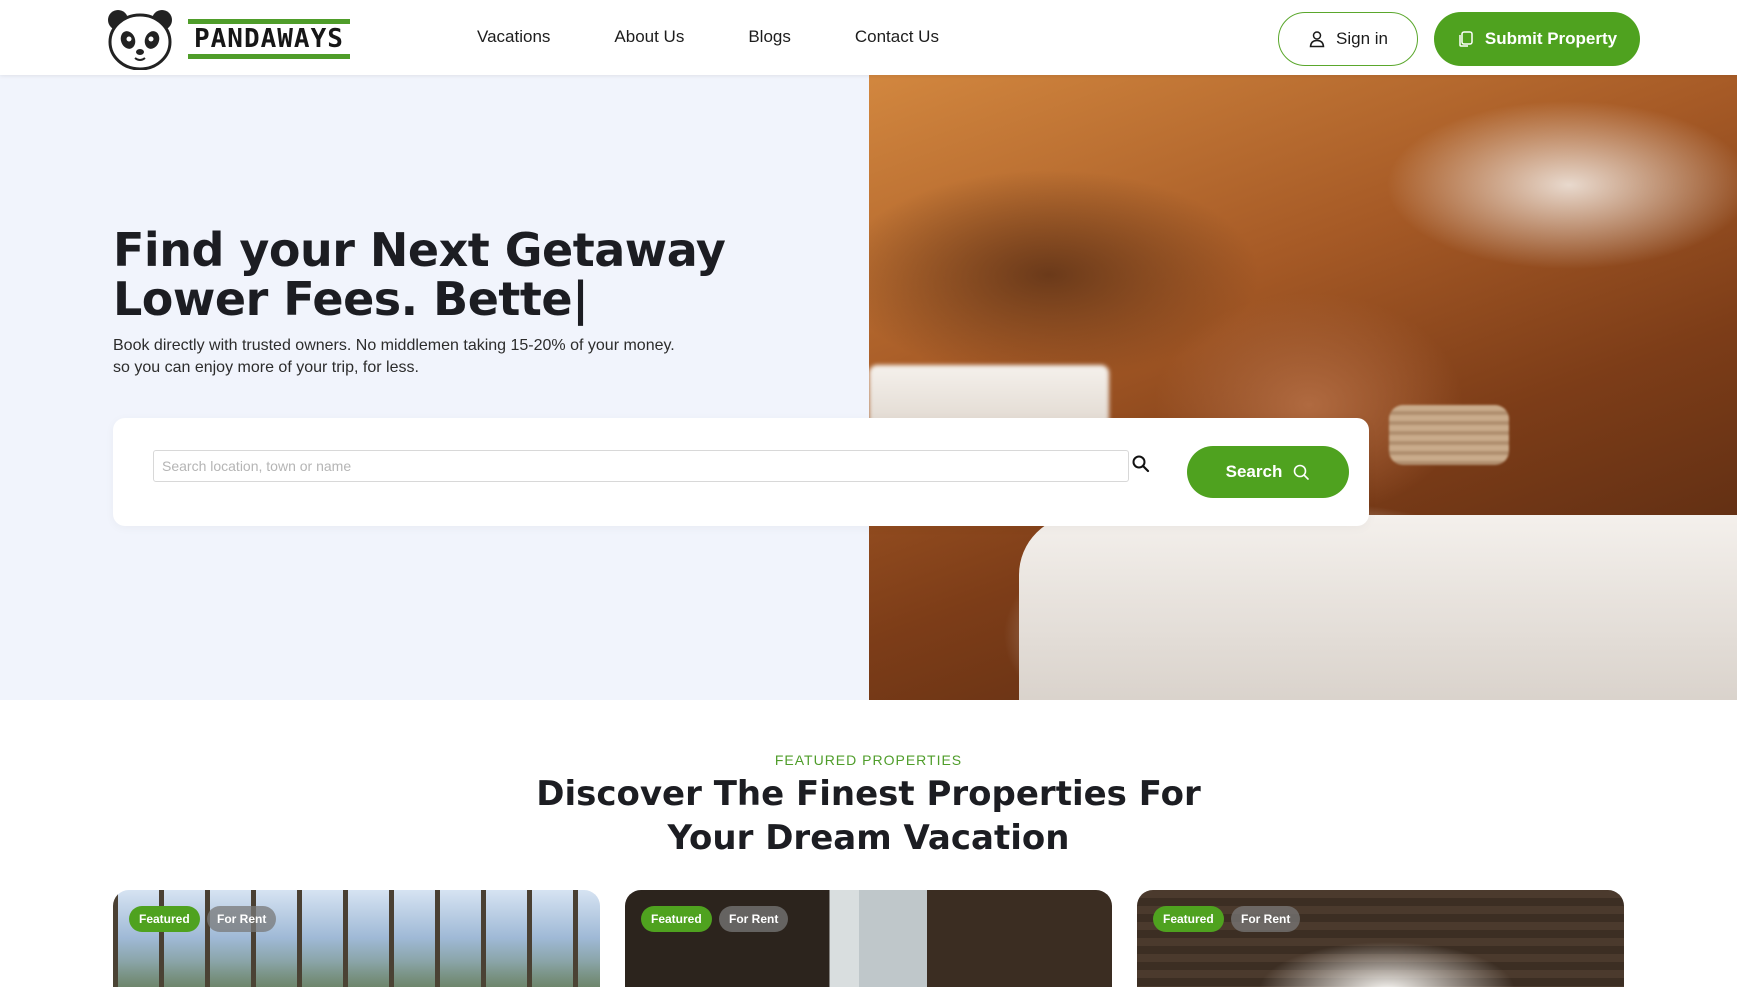 Image resolution: width=1737 pixels, height=987 pixels. What do you see at coordinates (868, 838) in the screenshot?
I see `featured-title-line-2: Your Dream Vacation` at bounding box center [868, 838].